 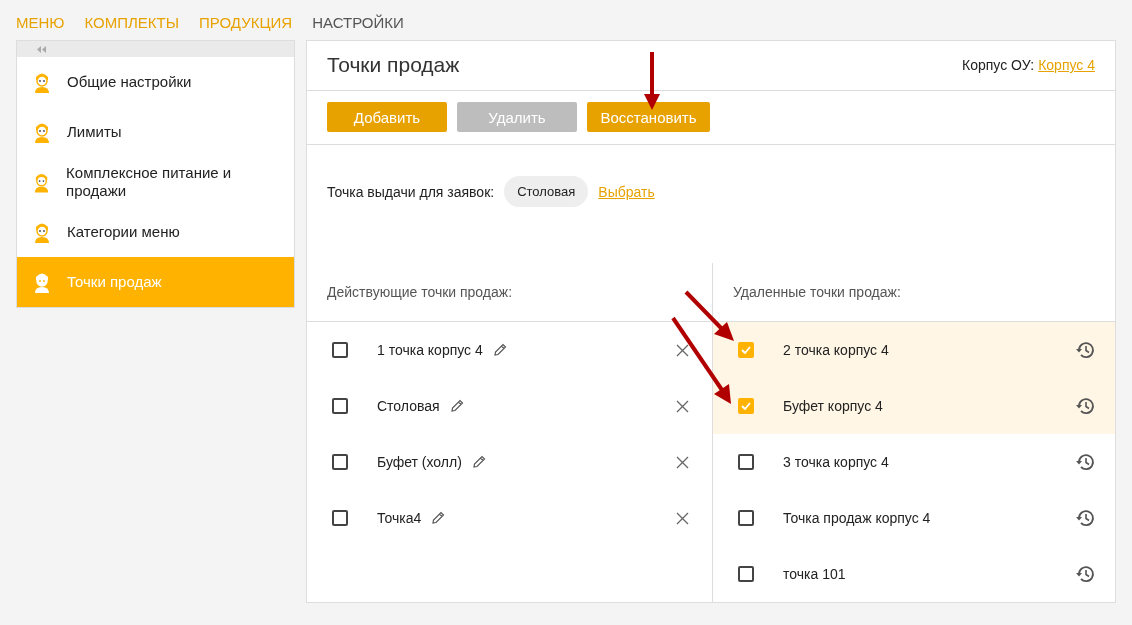 I want to click on panel-title: Точки продаж, so click(x=393, y=65).